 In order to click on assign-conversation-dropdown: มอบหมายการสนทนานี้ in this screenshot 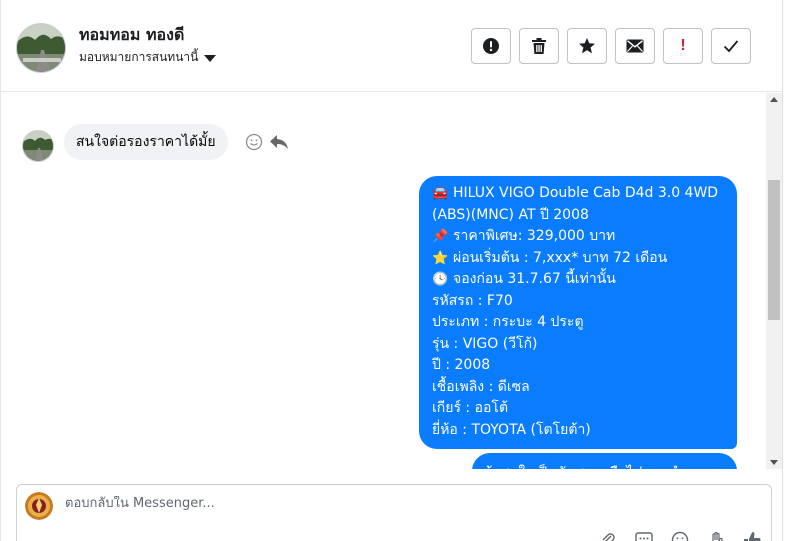, I will do `click(148, 57)`.